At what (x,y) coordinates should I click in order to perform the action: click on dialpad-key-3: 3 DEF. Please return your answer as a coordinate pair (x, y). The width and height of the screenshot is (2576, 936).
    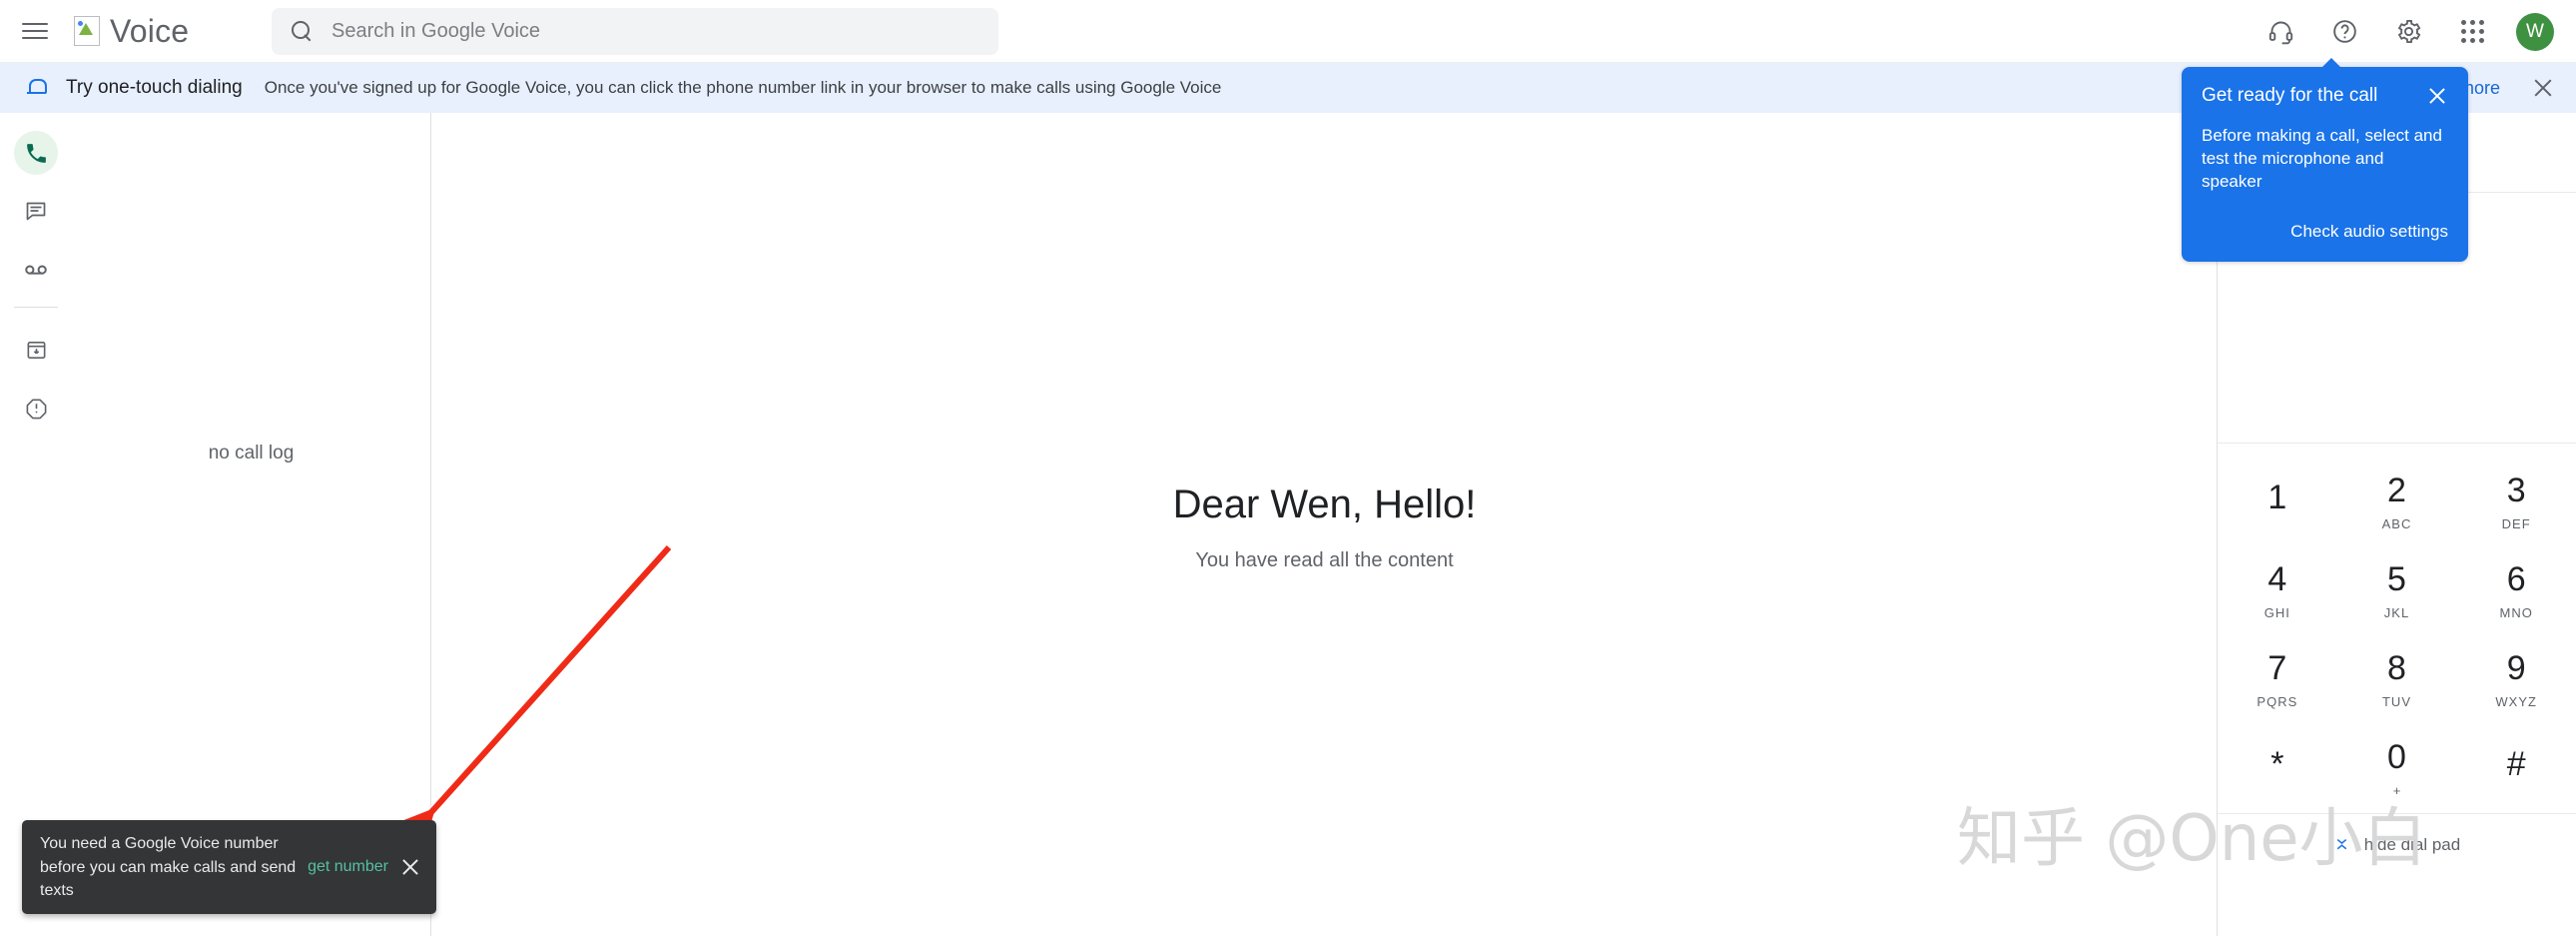
    Looking at the image, I should click on (2516, 502).